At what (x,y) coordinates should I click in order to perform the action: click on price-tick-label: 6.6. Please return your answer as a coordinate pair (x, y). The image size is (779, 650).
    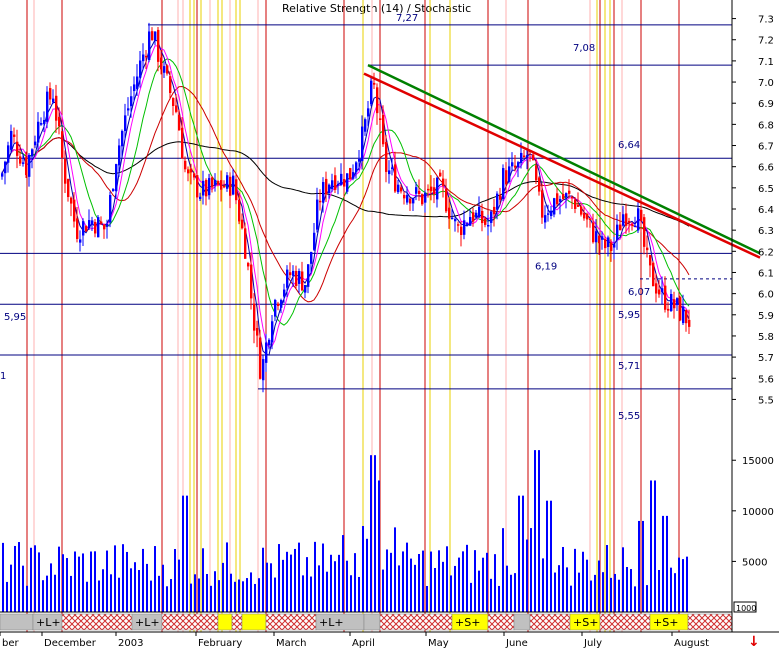
    Looking at the image, I should click on (766, 168).